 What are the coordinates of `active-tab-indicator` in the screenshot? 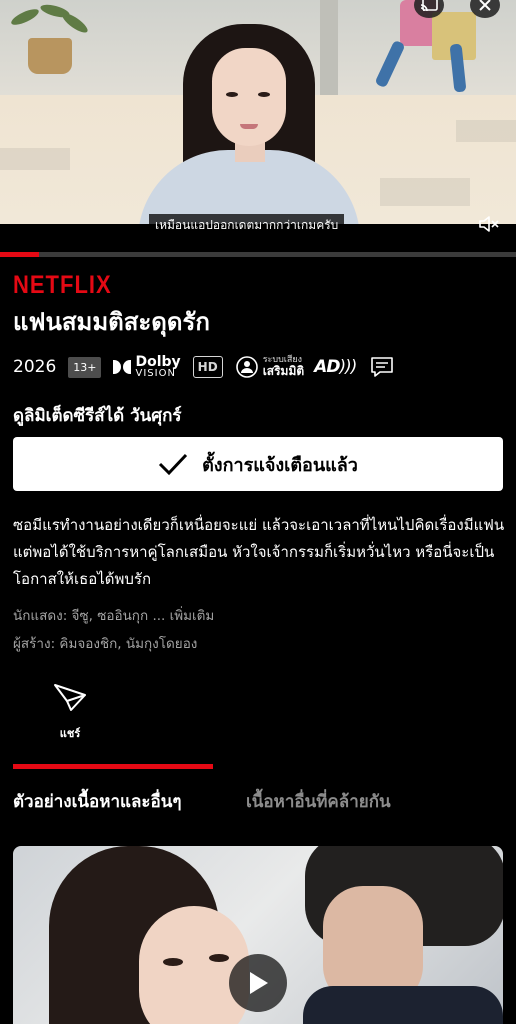 It's located at (113, 766).